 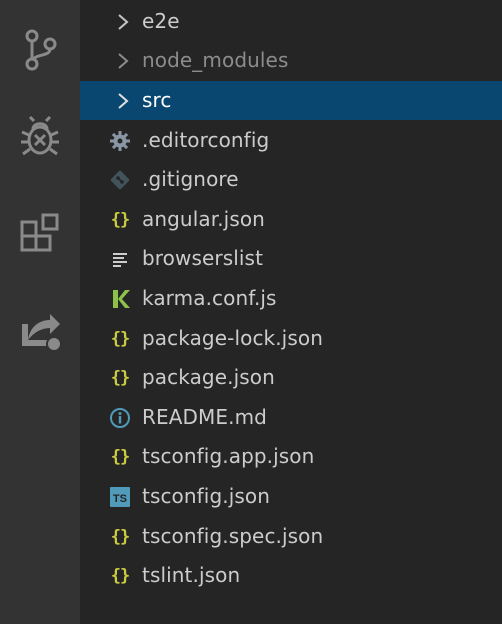 I want to click on file-label: tsconfig.json, so click(x=206, y=496).